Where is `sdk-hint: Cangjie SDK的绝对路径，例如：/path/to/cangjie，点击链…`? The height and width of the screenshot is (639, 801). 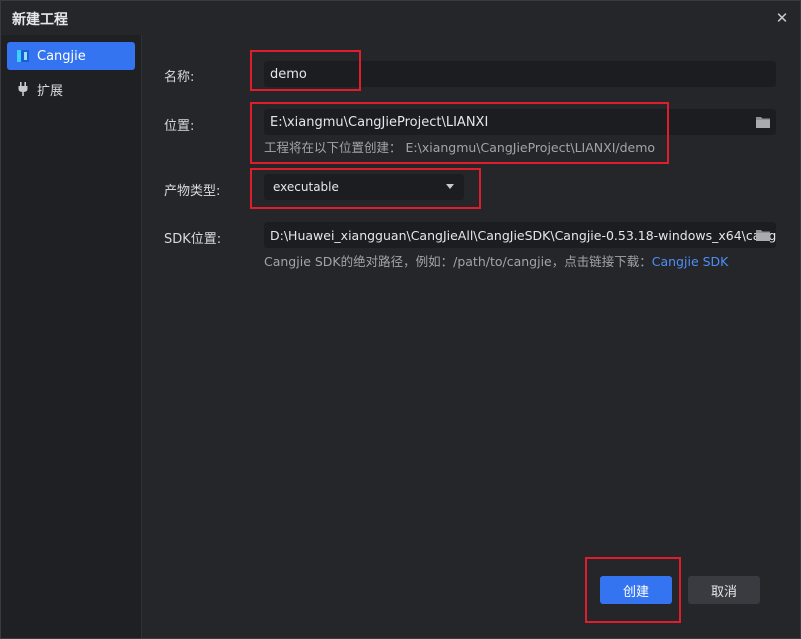 sdk-hint: Cangjie SDK的绝对路径，例如：/path/to/cangjie，点击链… is located at coordinates (496, 260).